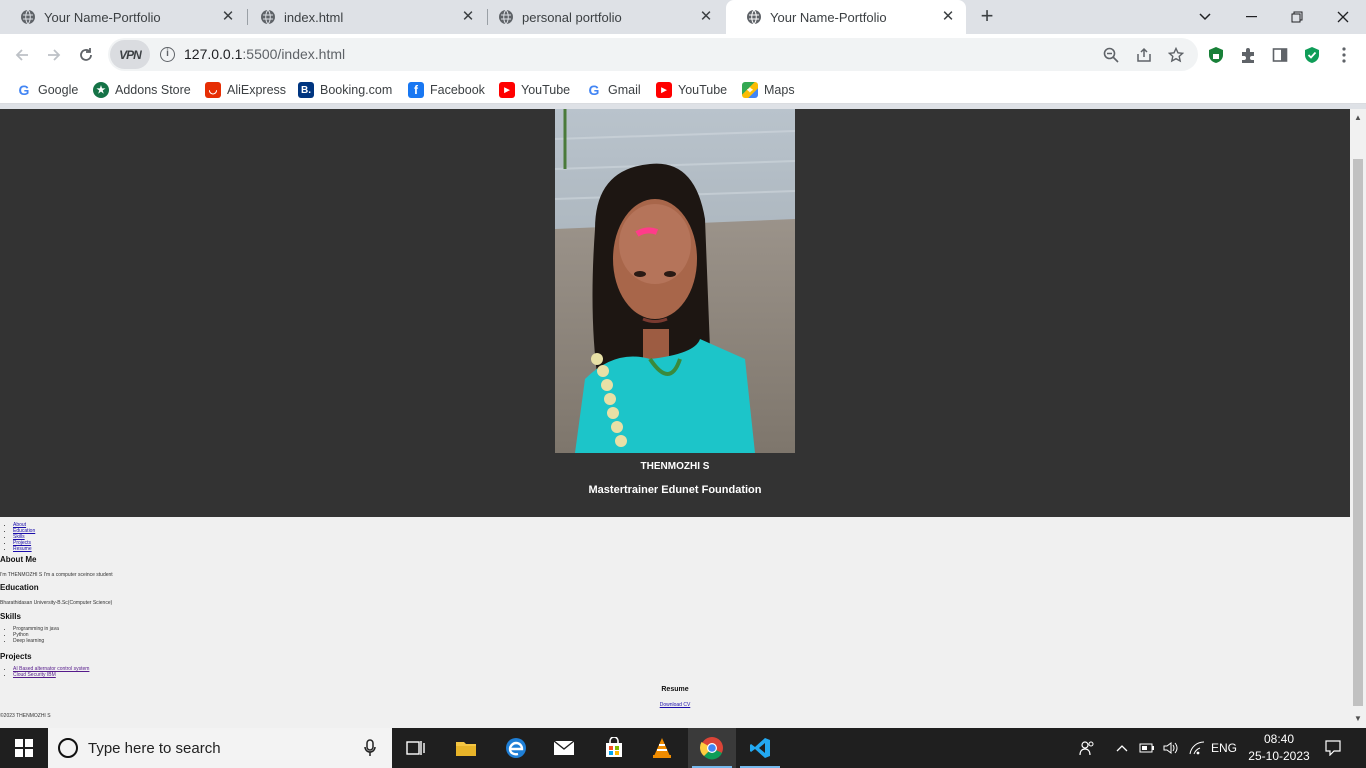 This screenshot has height=768, width=1366. What do you see at coordinates (1147, 748) in the screenshot?
I see `battery-icon` at bounding box center [1147, 748].